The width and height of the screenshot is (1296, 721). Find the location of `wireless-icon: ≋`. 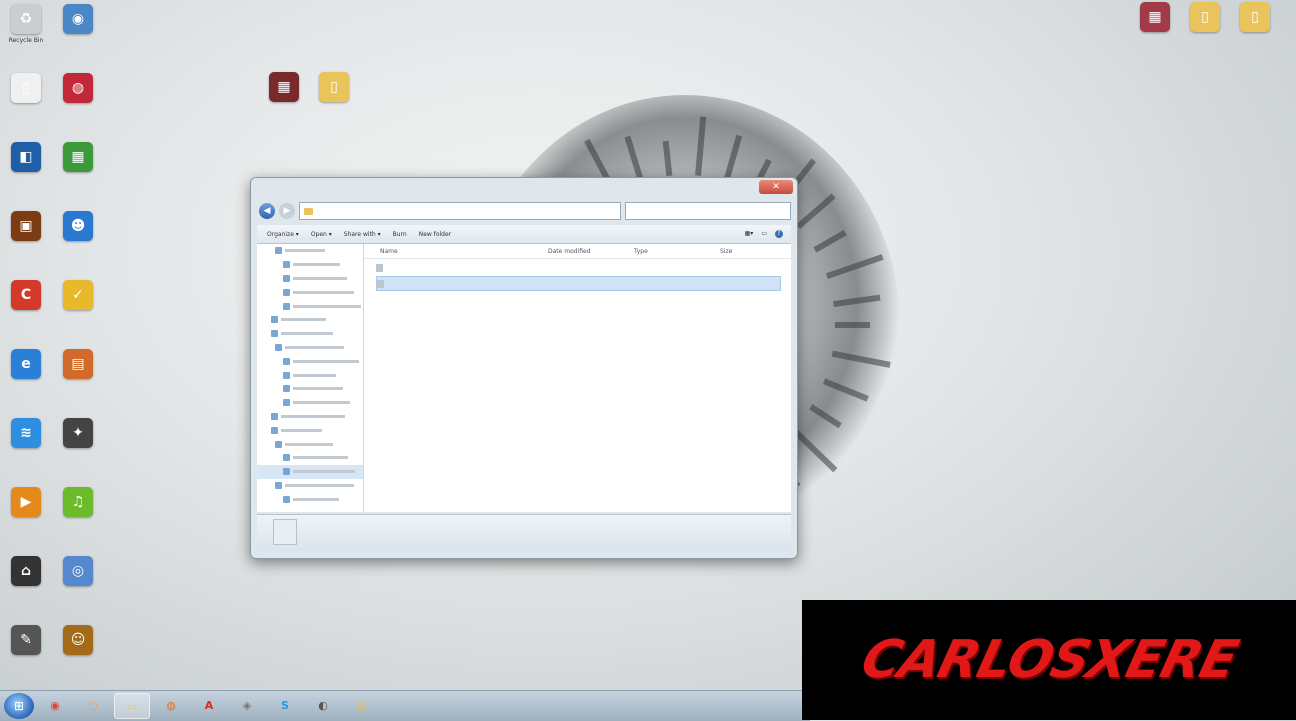

wireless-icon: ≋ is located at coordinates (26, 433).